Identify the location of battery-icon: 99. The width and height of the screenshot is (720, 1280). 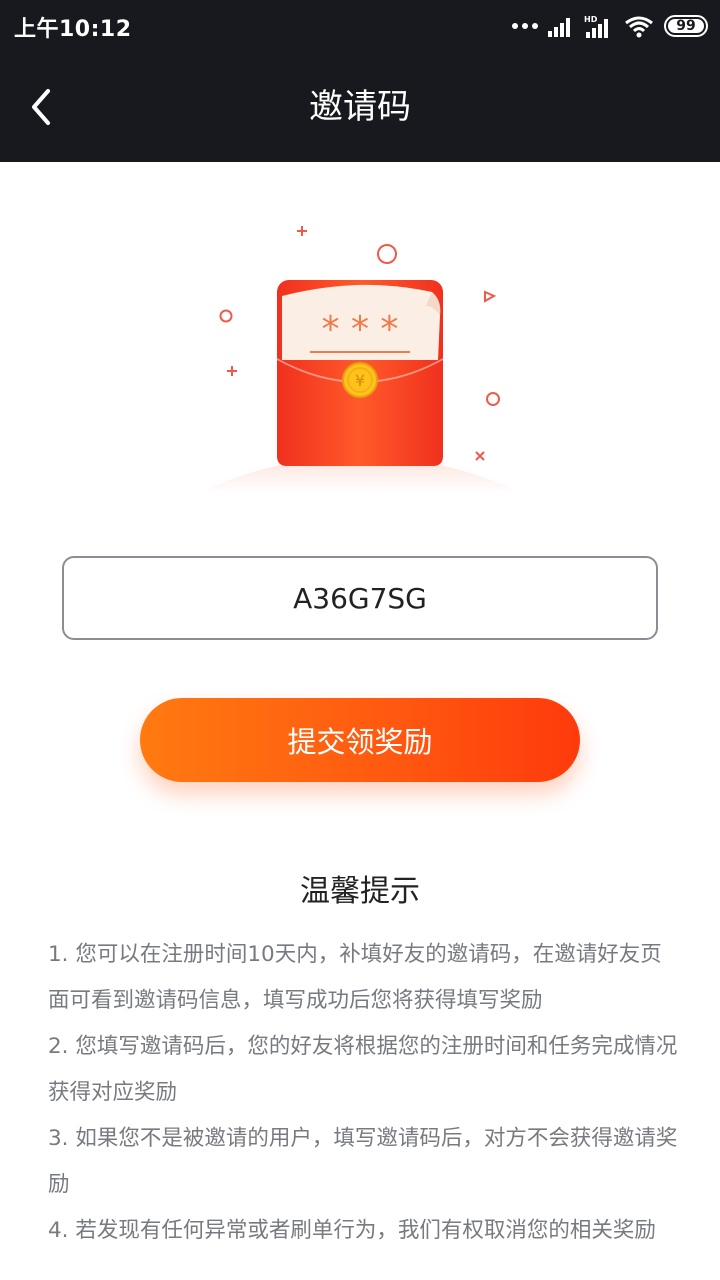
(686, 26).